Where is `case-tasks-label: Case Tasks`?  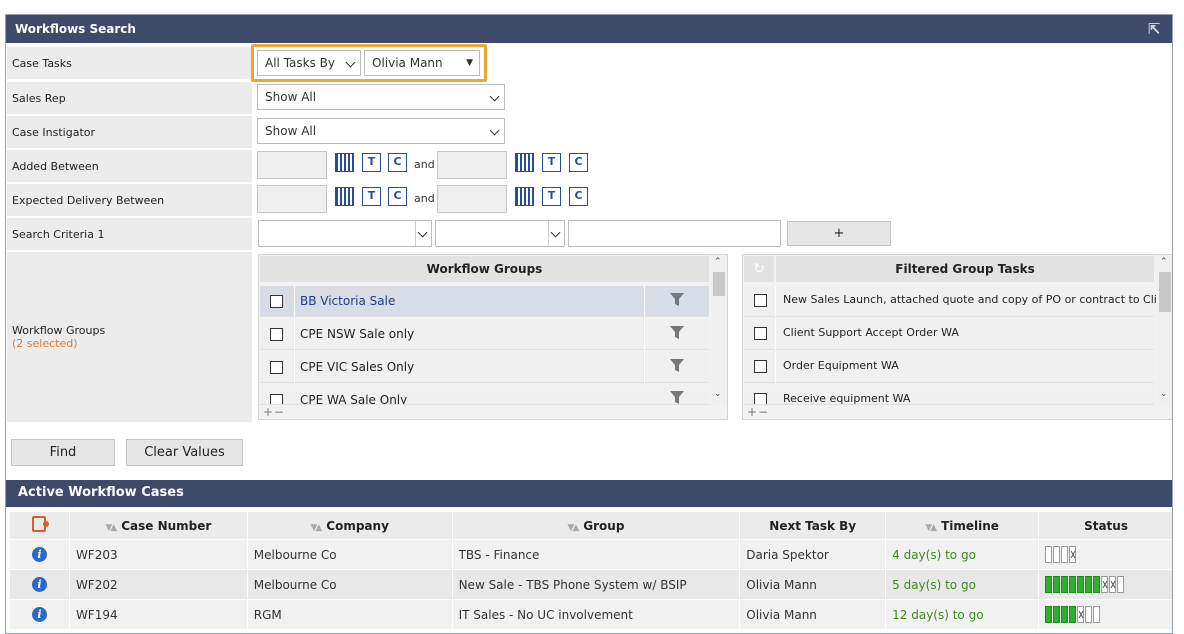
case-tasks-label: Case Tasks is located at coordinates (129, 63).